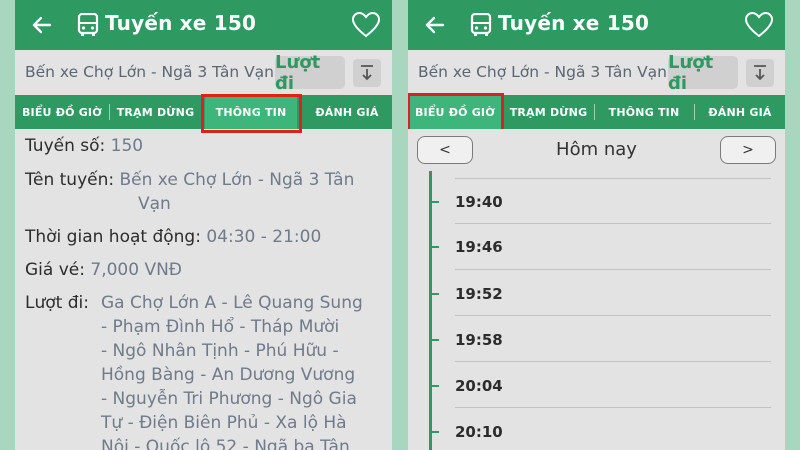 The height and width of the screenshot is (450, 800). I want to click on info-outbound: Lượt đi:, so click(57, 303).